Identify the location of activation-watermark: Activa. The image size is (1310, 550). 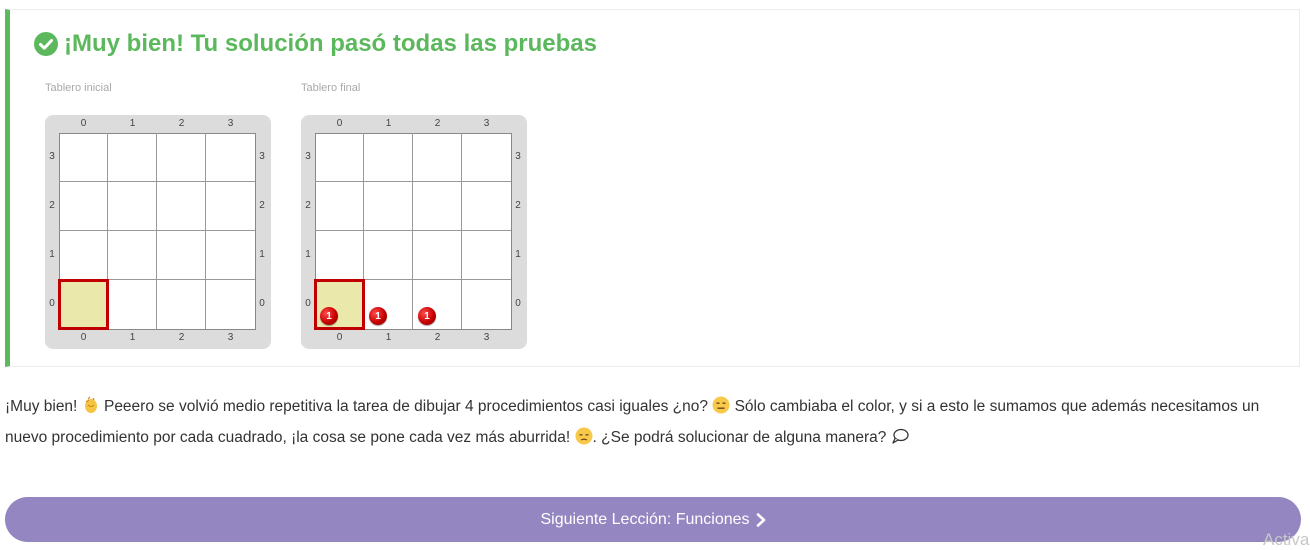
(1286, 539).